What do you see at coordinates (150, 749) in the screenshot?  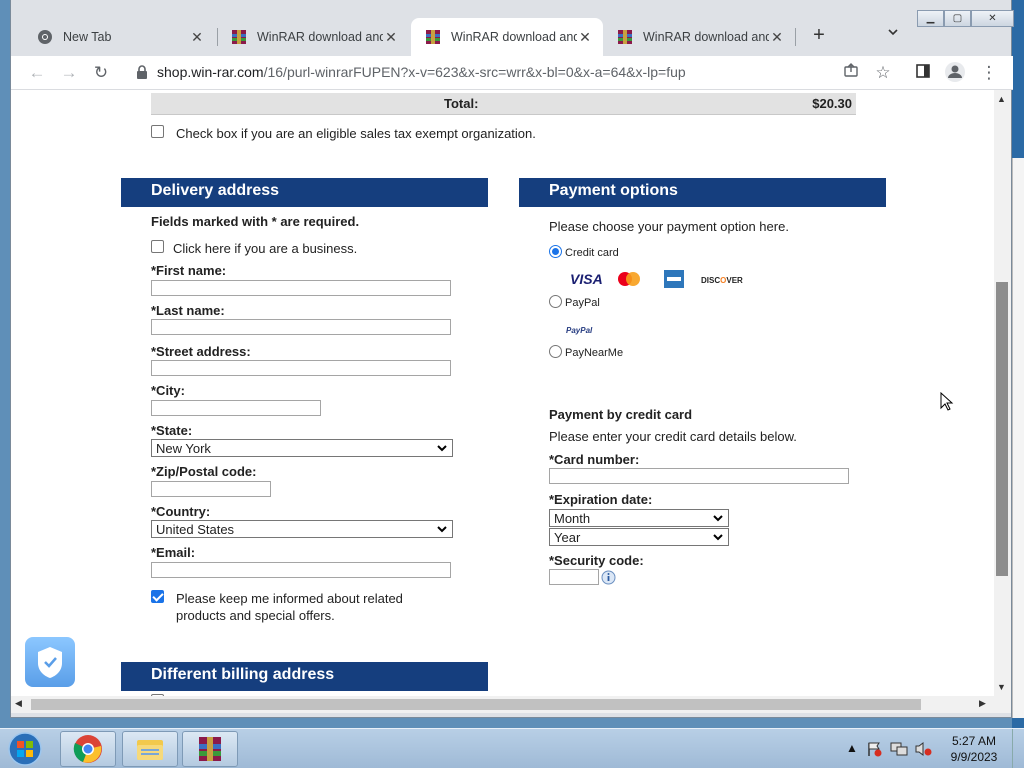 I see `taskbar-explorer` at bounding box center [150, 749].